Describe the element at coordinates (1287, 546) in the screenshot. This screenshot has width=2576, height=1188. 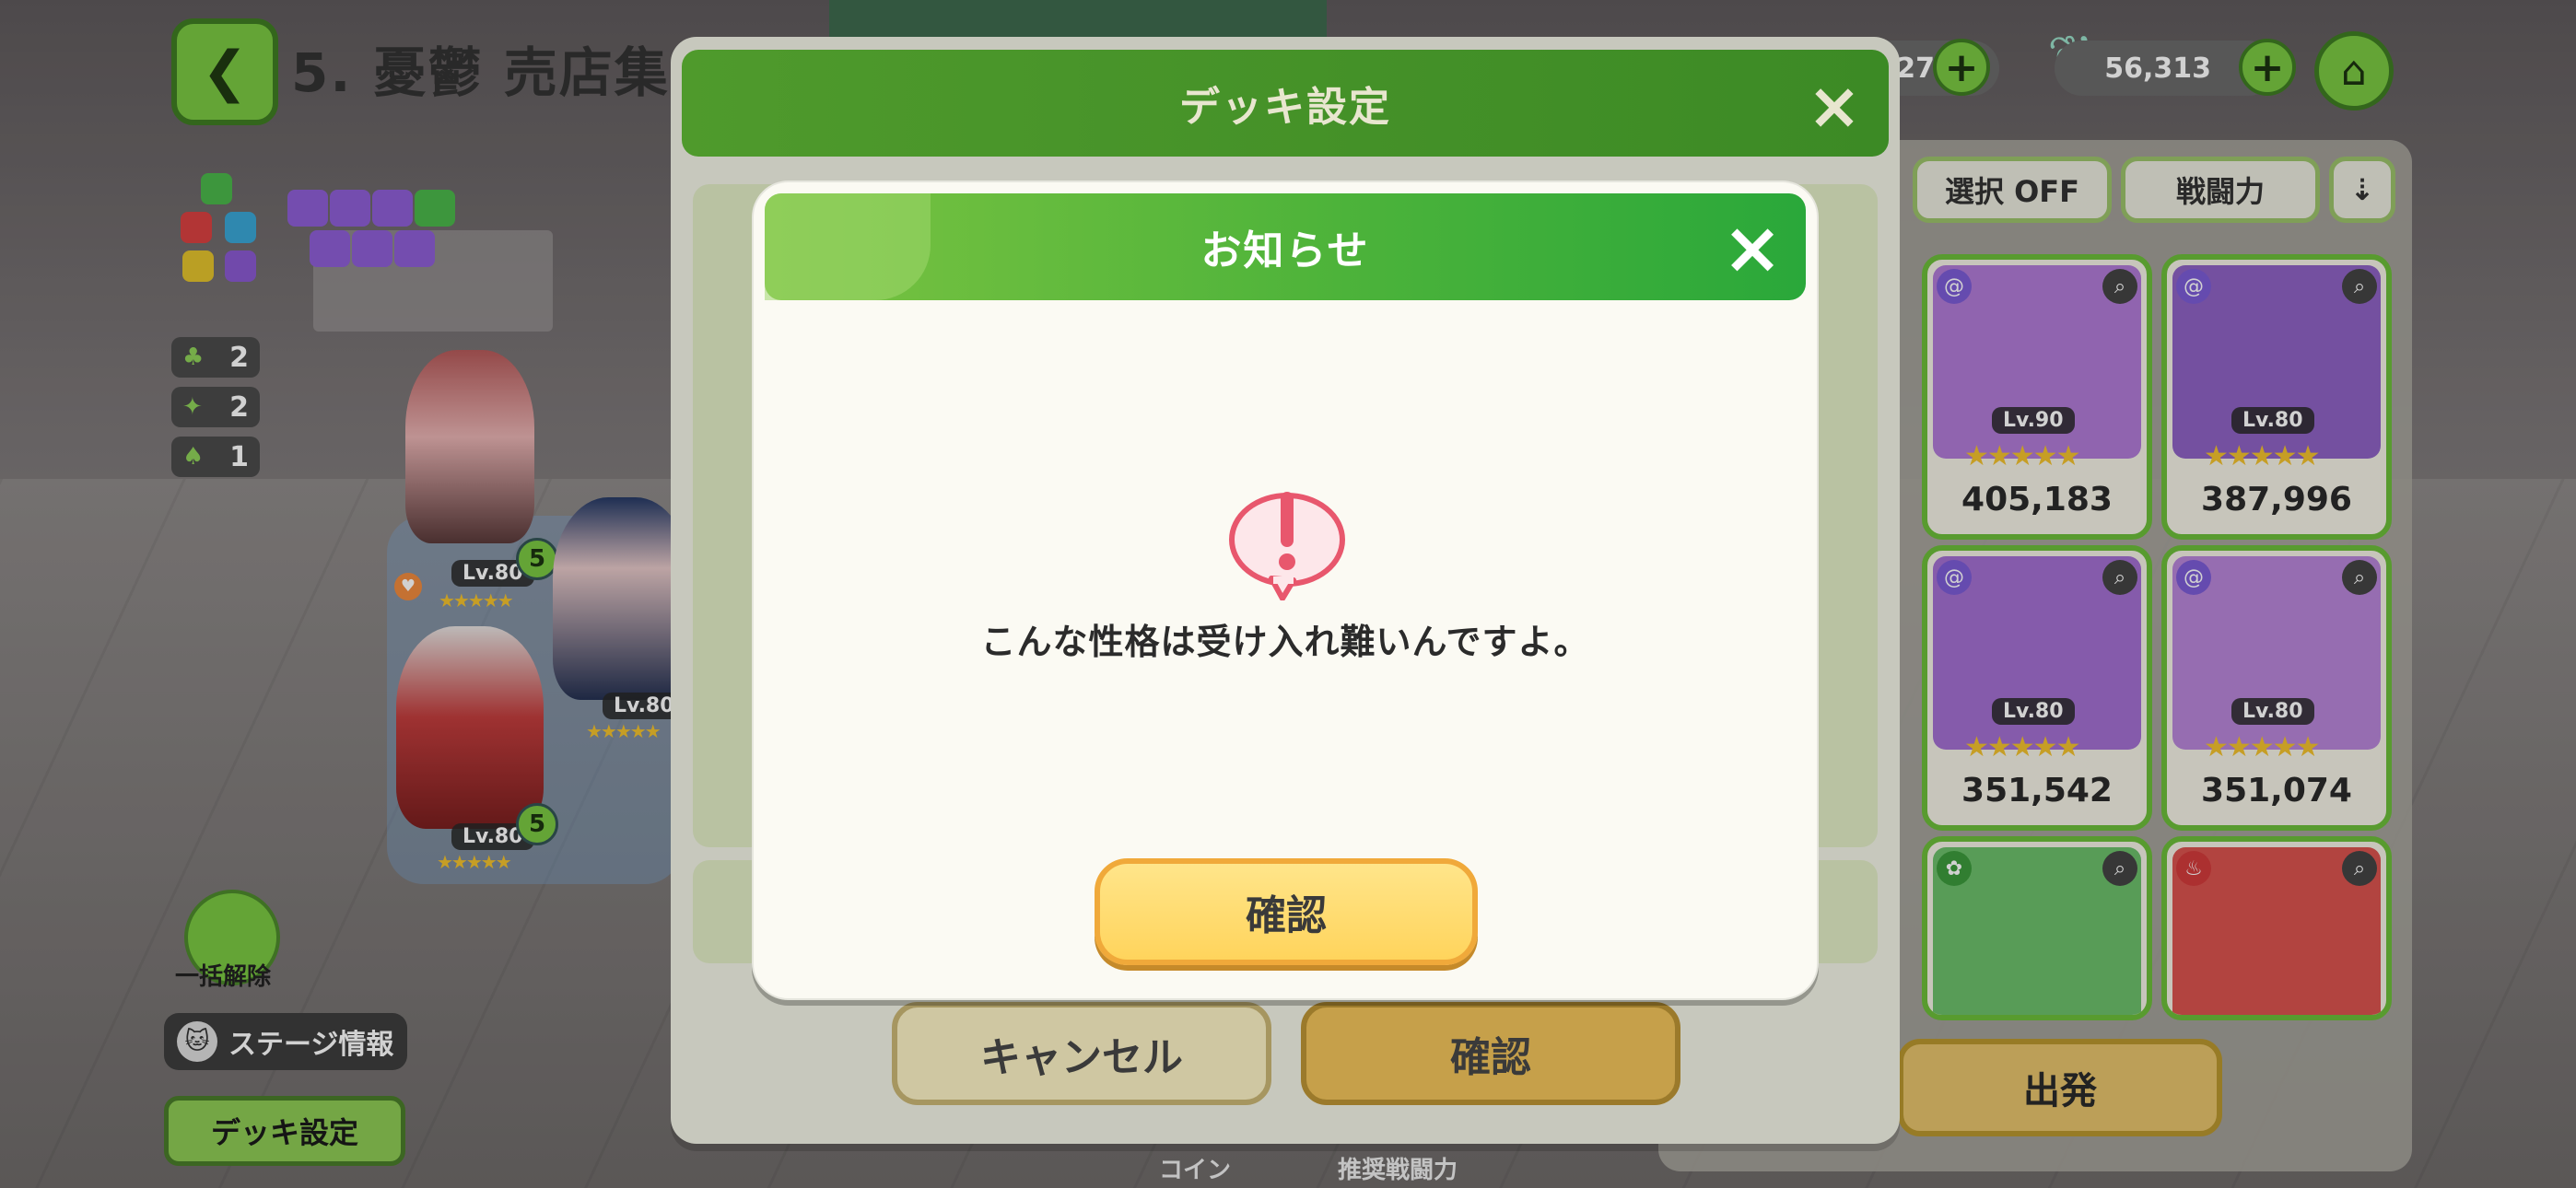
I see `exclamation-speech-bubble-icon` at that location.